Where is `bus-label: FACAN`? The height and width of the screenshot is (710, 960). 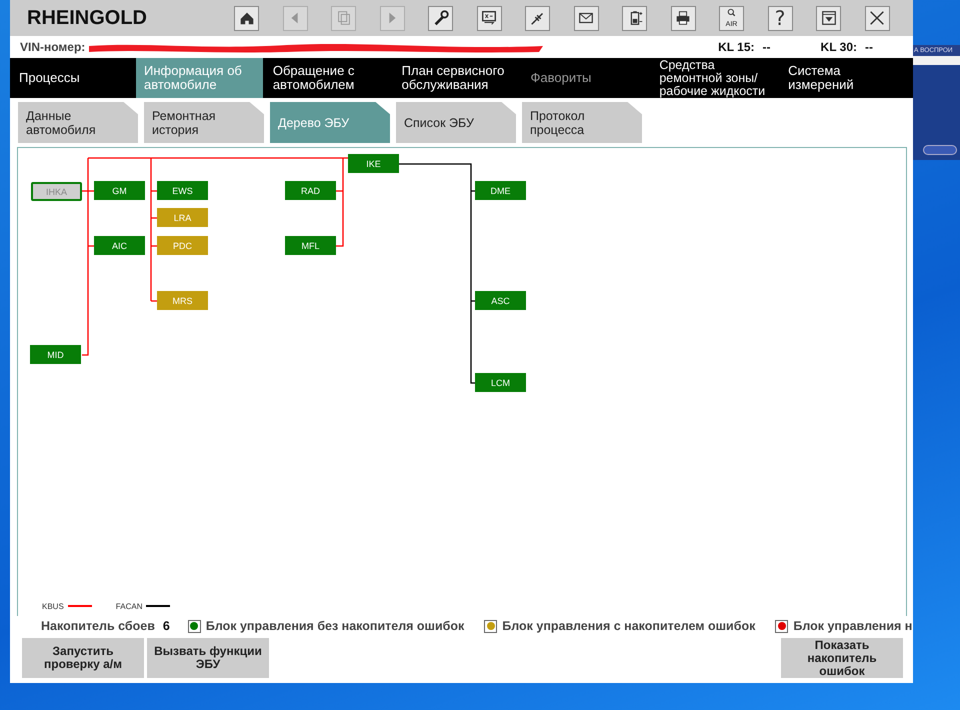 bus-label: FACAN is located at coordinates (129, 606).